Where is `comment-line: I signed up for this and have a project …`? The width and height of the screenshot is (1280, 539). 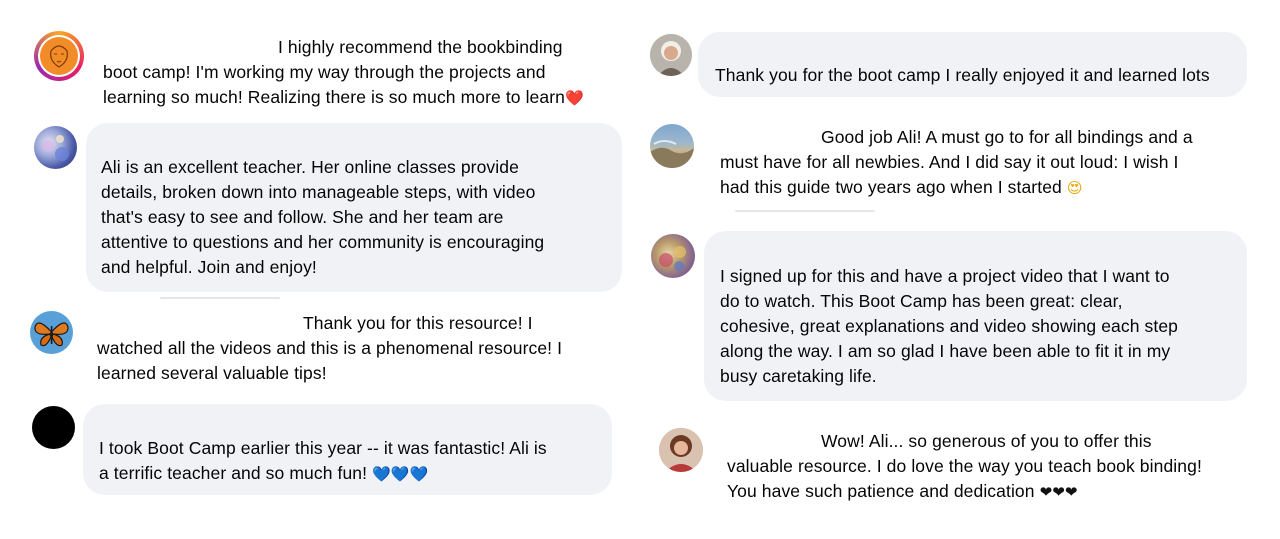 comment-line: I signed up for this and have a project … is located at coordinates (945, 276).